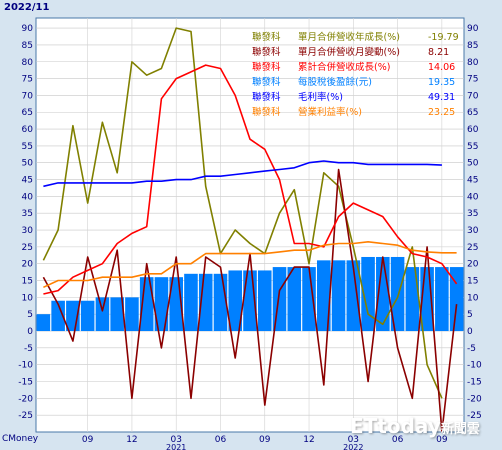 The image size is (502, 450). Describe the element at coordinates (320, 97) in the screenshot. I see `legend-series-name: 毛利率(%)` at that location.